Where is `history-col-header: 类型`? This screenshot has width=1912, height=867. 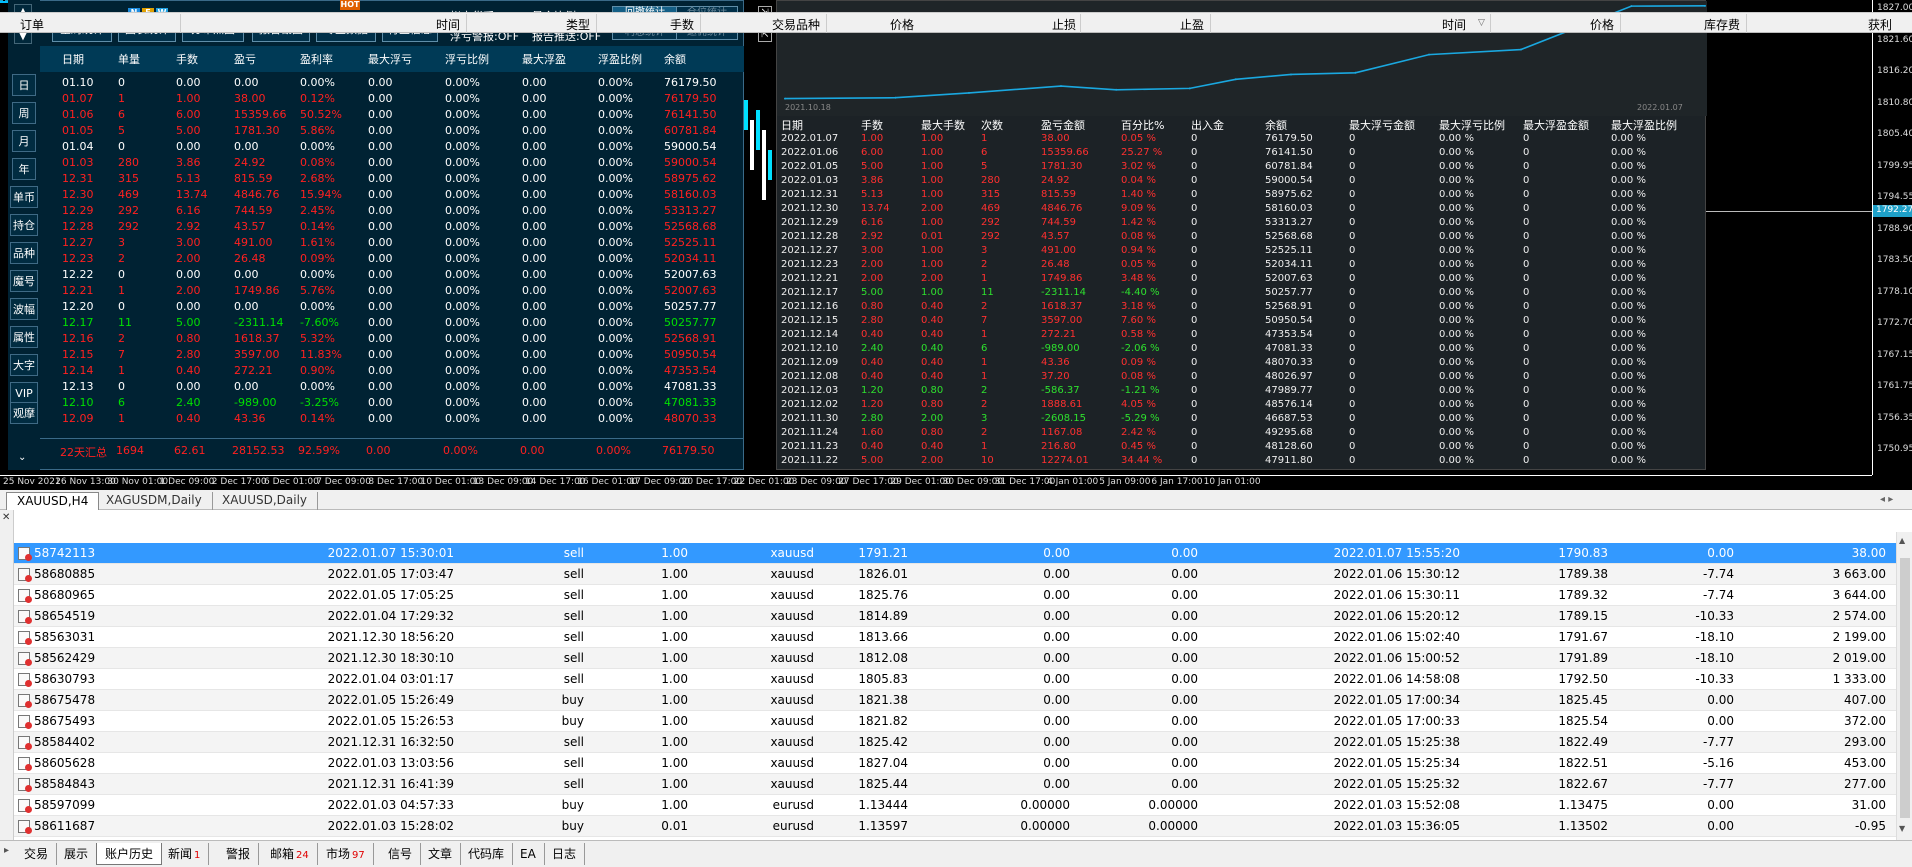
history-col-header: 类型 is located at coordinates (578, 24).